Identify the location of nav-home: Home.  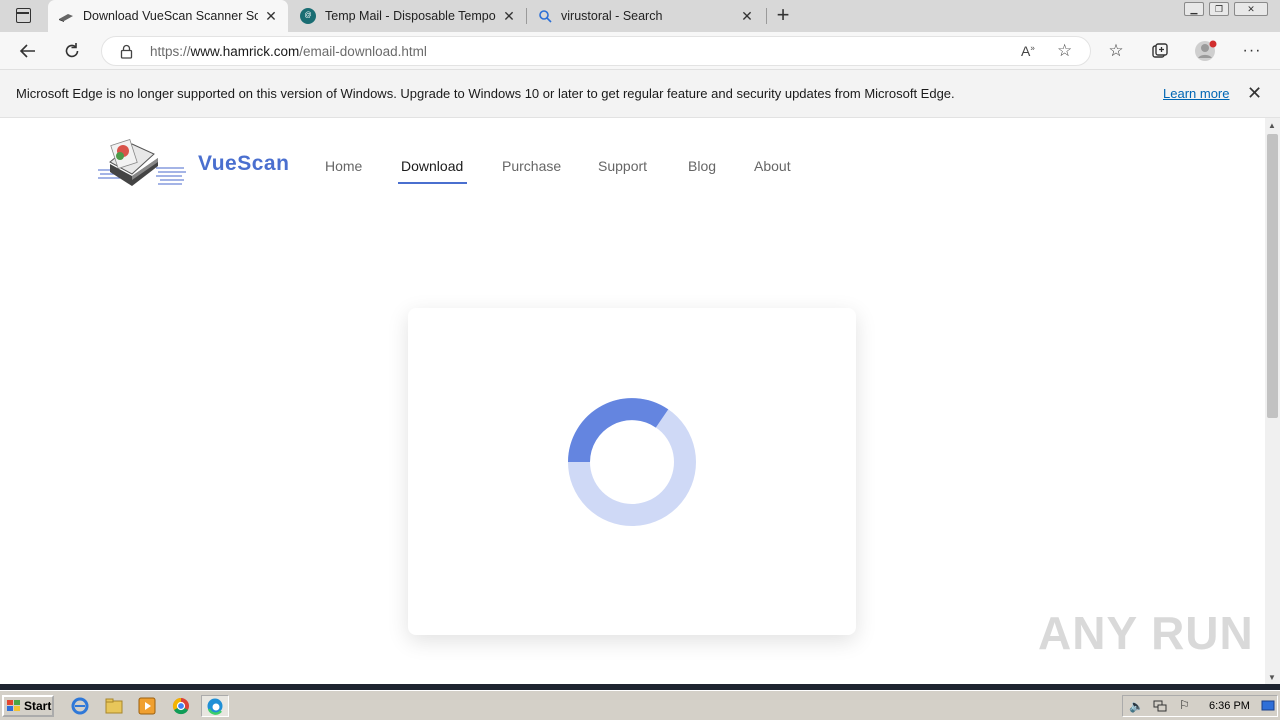
(343, 166).